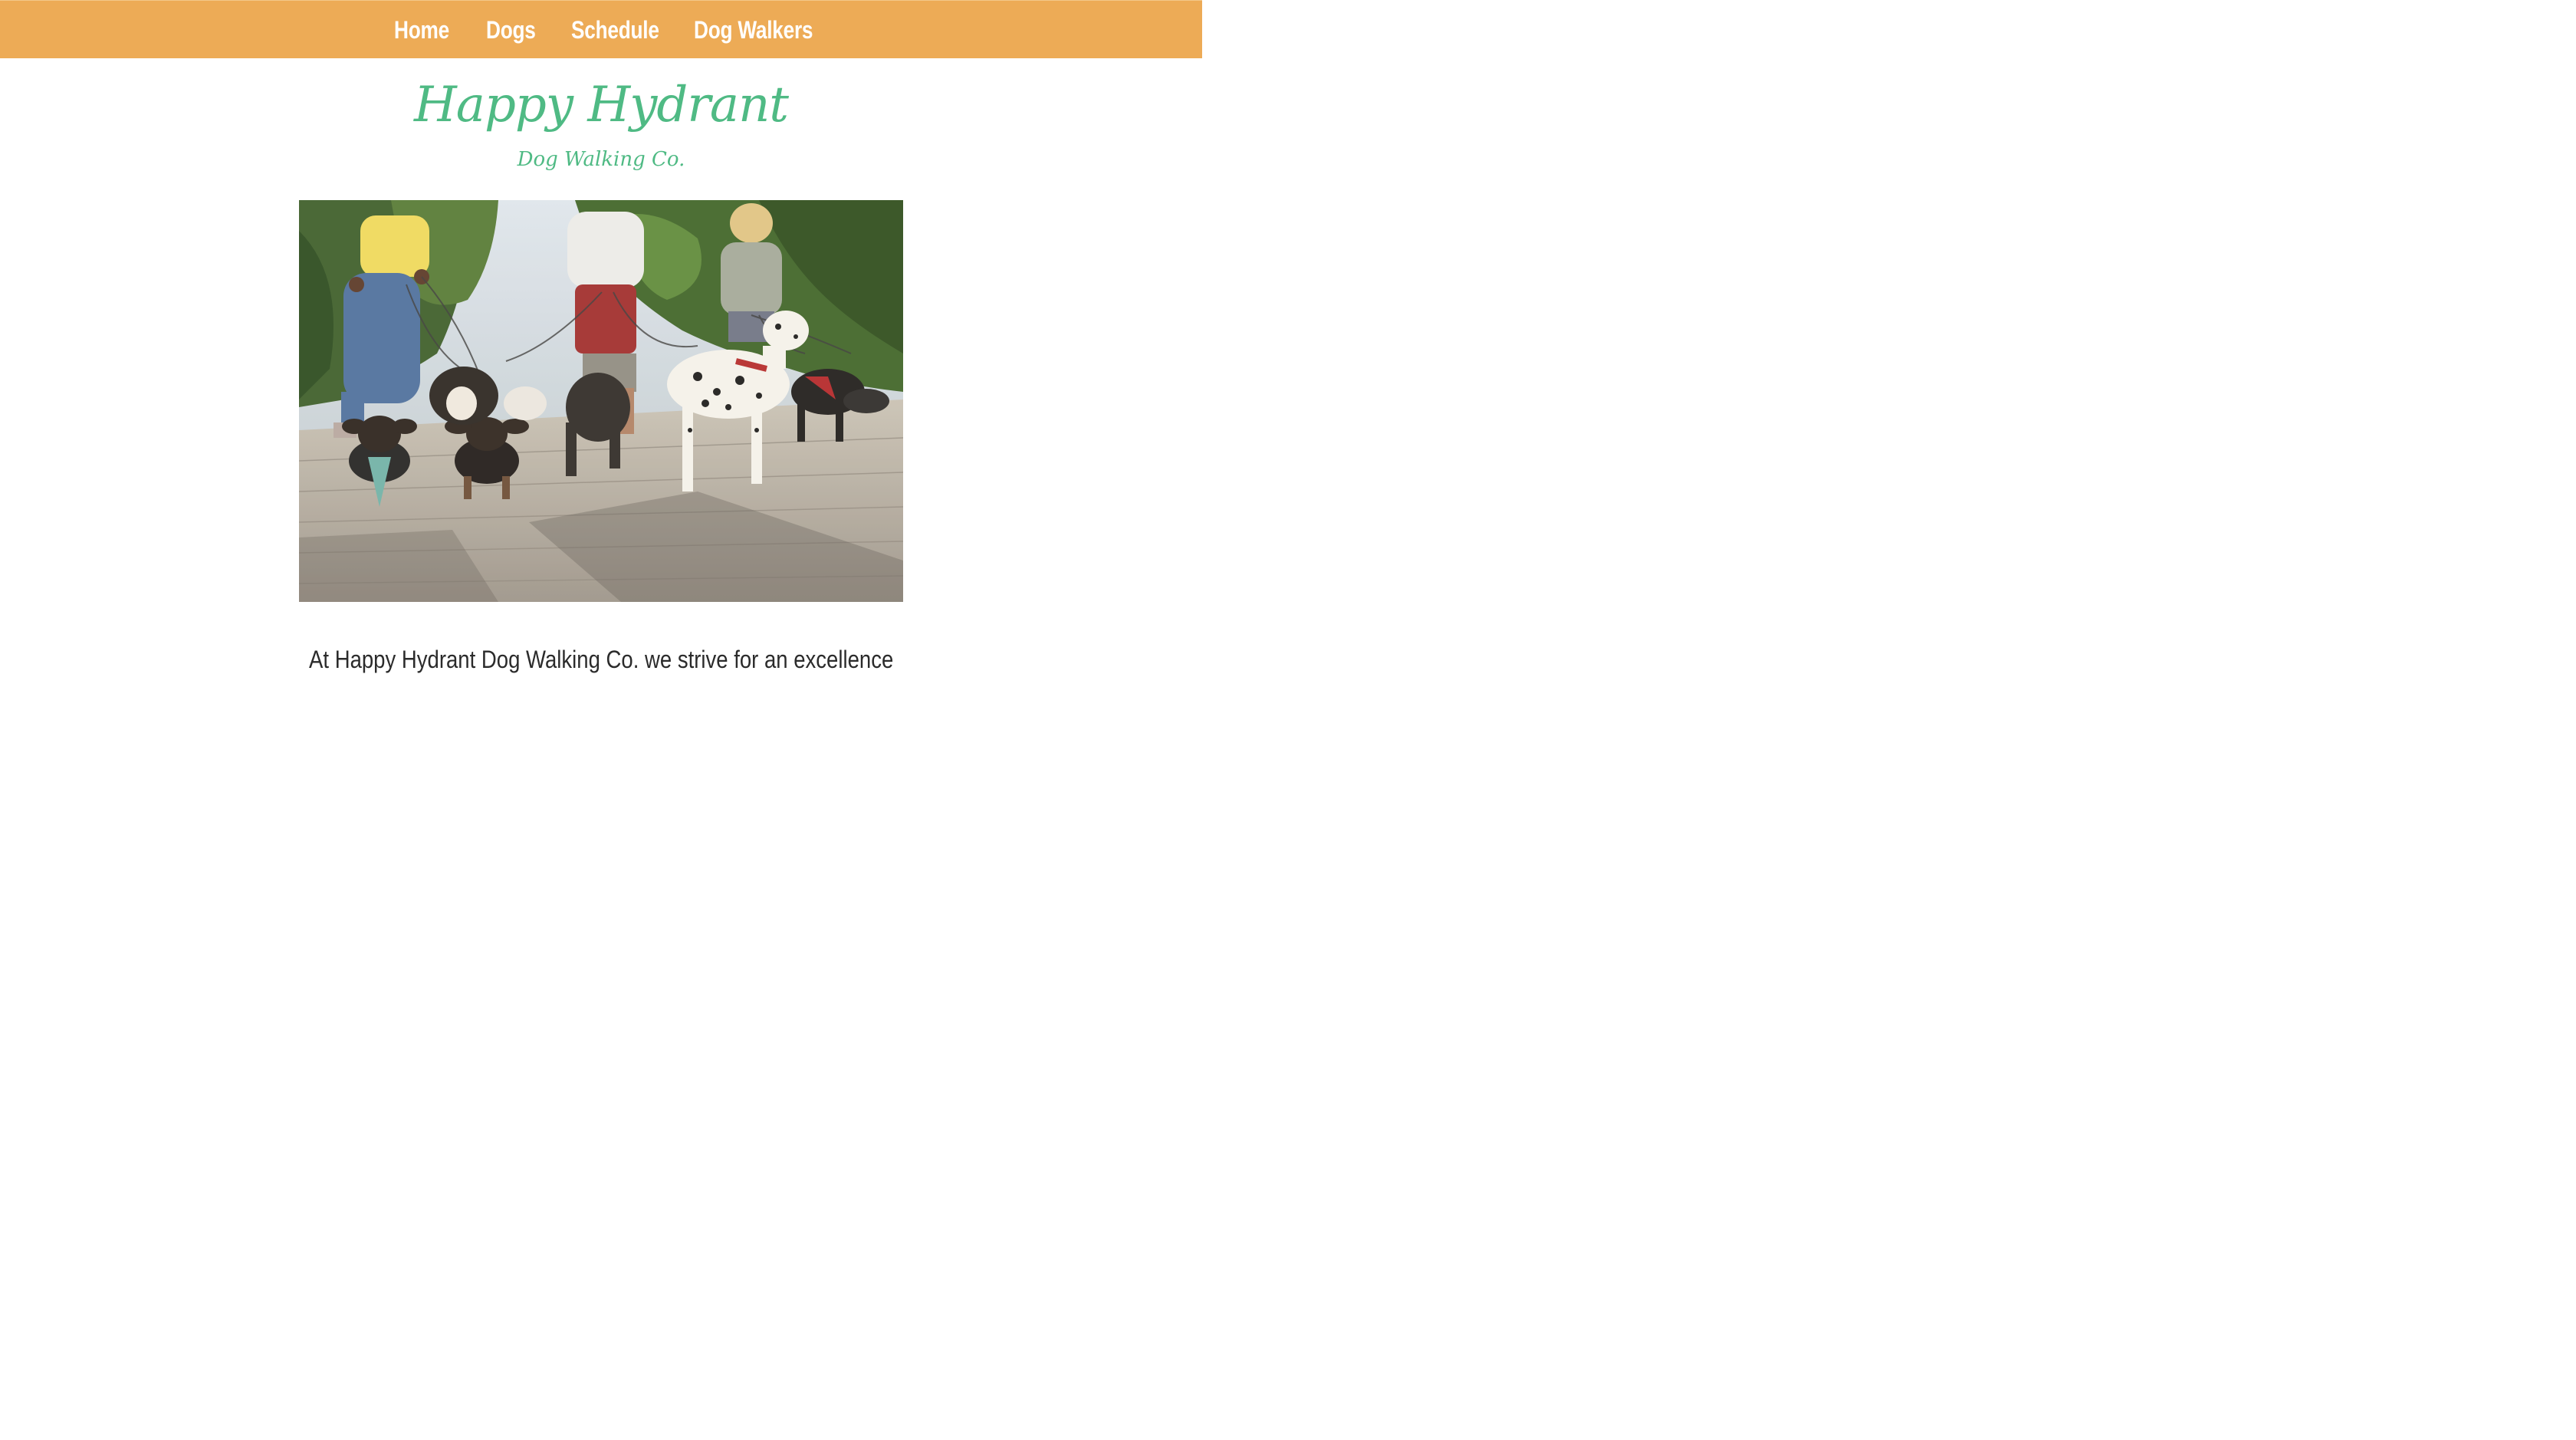 This screenshot has width=2576, height=1440. I want to click on hero-photo-illustration, so click(601, 401).